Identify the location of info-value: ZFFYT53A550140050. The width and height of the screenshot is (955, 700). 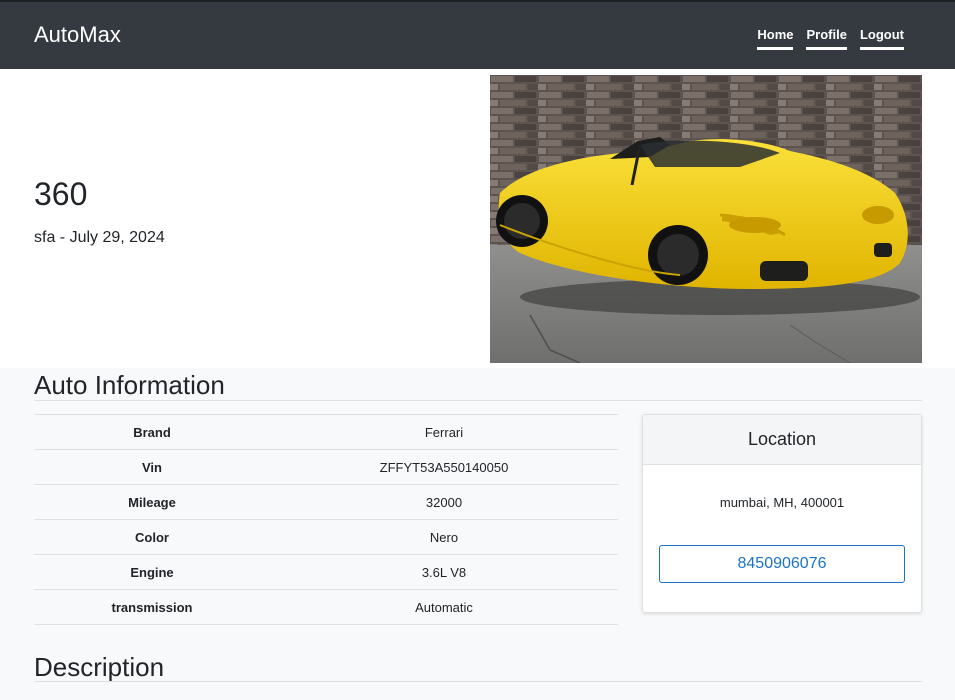
(444, 467).